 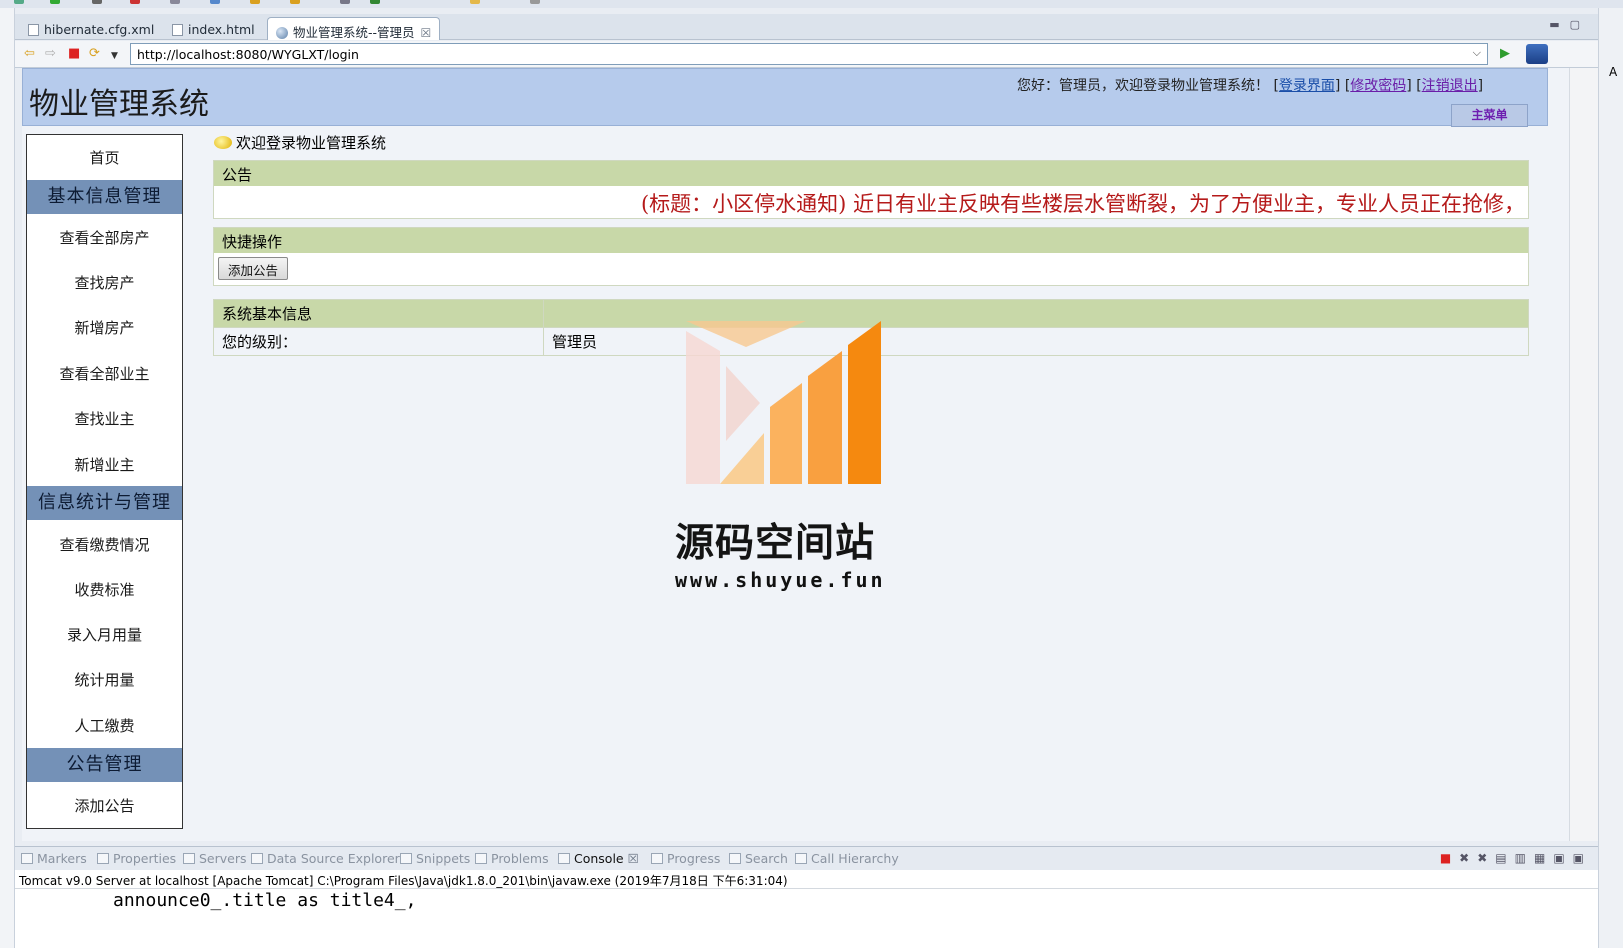 What do you see at coordinates (50, 54) in the screenshot?
I see `forward-icon: ⇨` at bounding box center [50, 54].